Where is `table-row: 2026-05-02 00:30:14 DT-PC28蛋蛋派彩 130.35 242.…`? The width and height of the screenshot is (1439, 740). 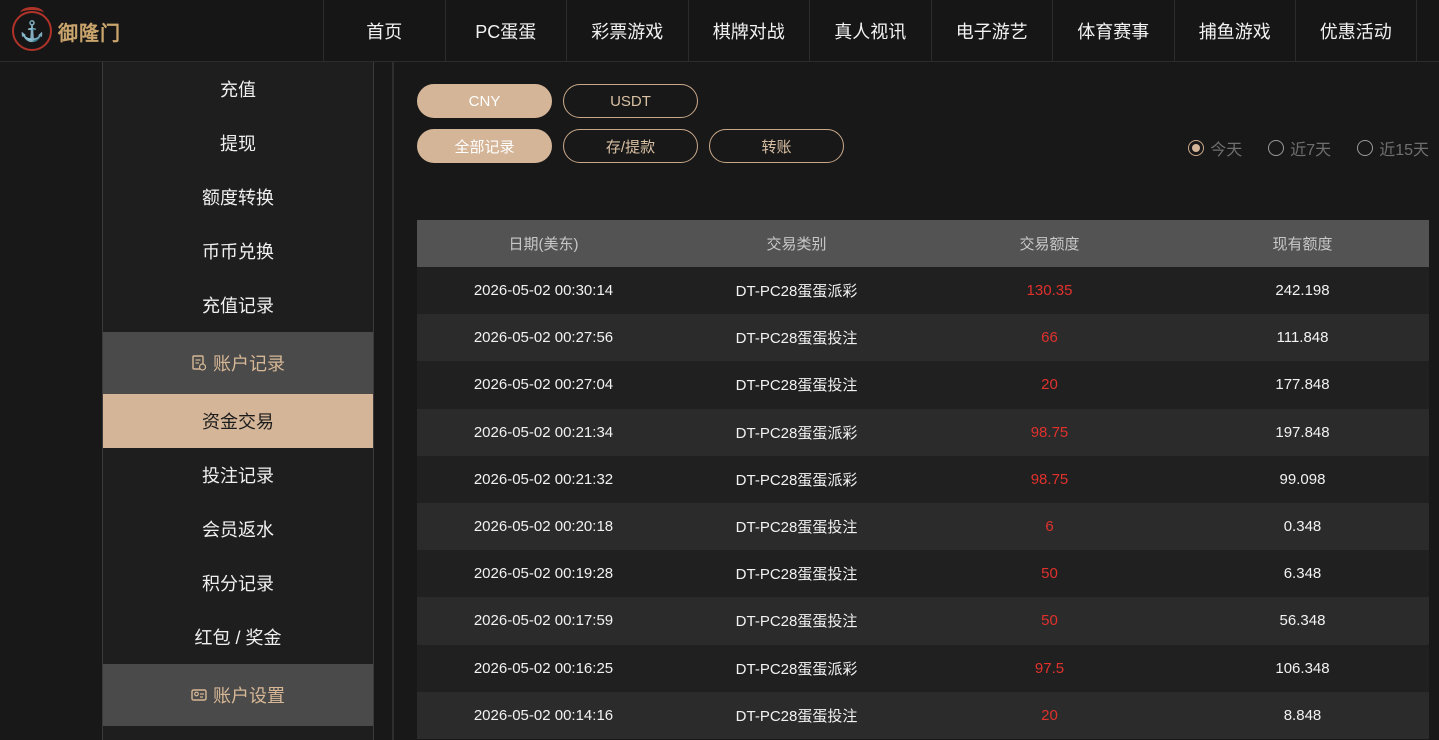 table-row: 2026-05-02 00:30:14 DT-PC28蛋蛋派彩 130.35 242.… is located at coordinates (923, 291).